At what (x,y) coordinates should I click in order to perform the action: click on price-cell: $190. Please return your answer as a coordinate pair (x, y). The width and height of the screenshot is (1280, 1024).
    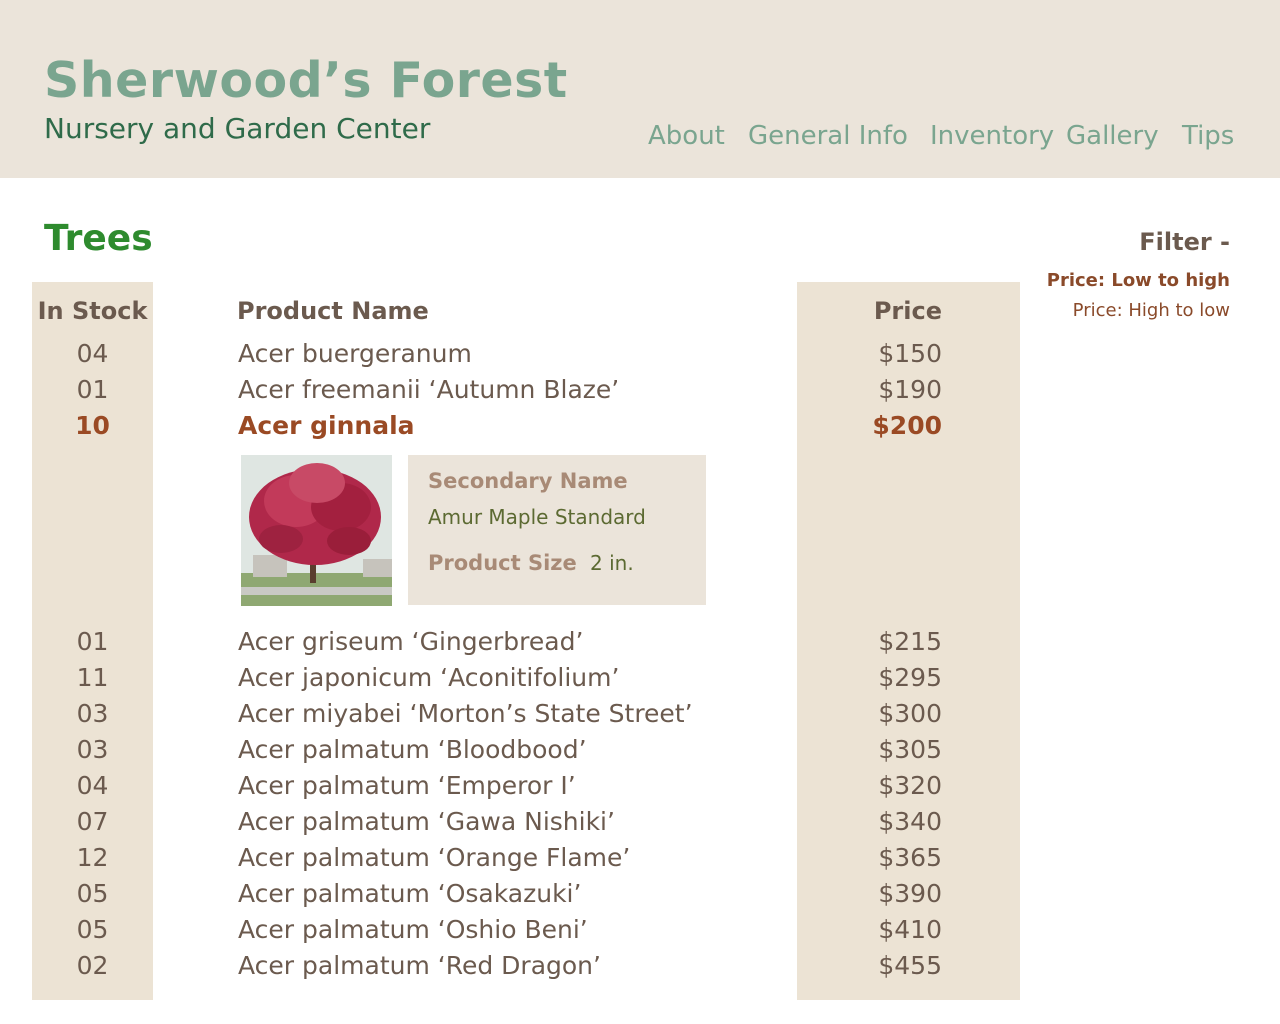
    Looking at the image, I should click on (910, 389).